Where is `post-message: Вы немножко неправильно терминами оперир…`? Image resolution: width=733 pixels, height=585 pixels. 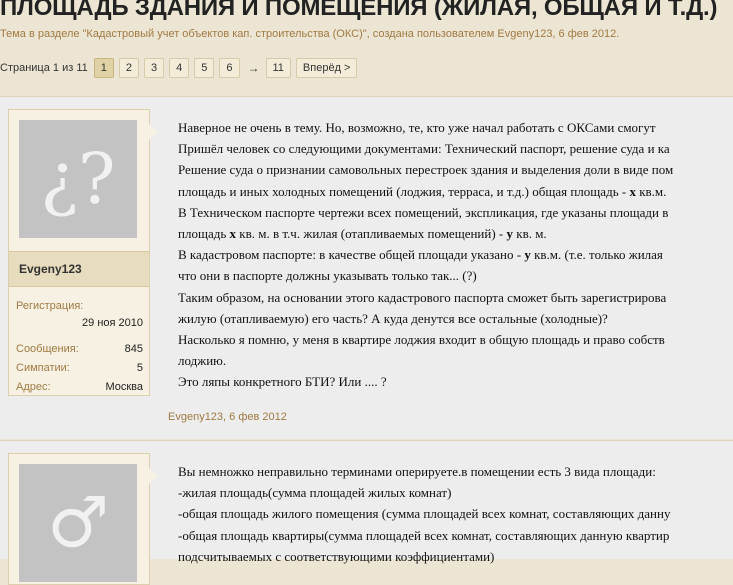
post-message: Вы немножко неправильно терминами оперир… is located at coordinates (455, 514).